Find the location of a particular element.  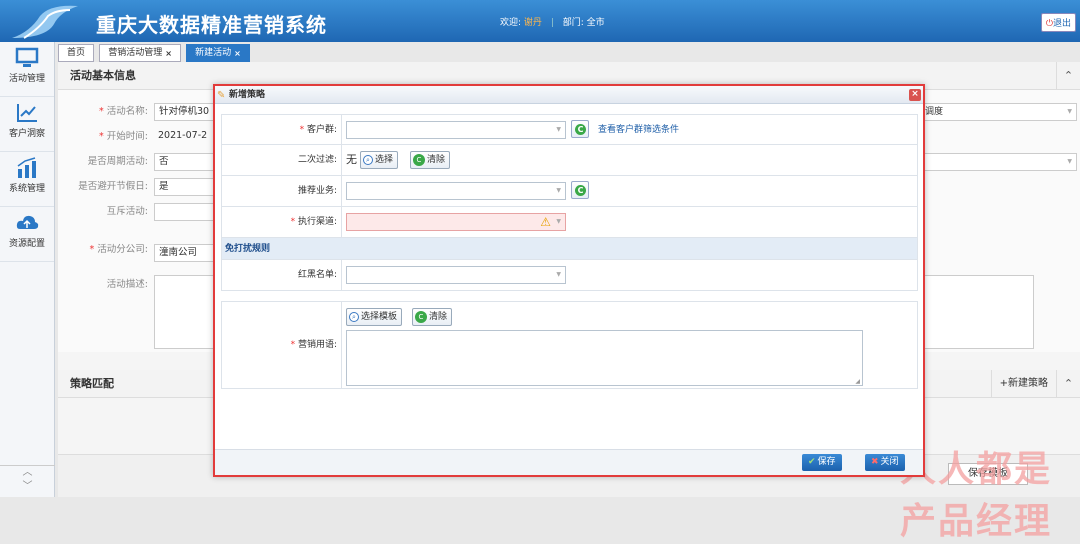

wording-row: * 营销用语: ⌕ 选择模板 C 清除 is located at coordinates (569, 345).